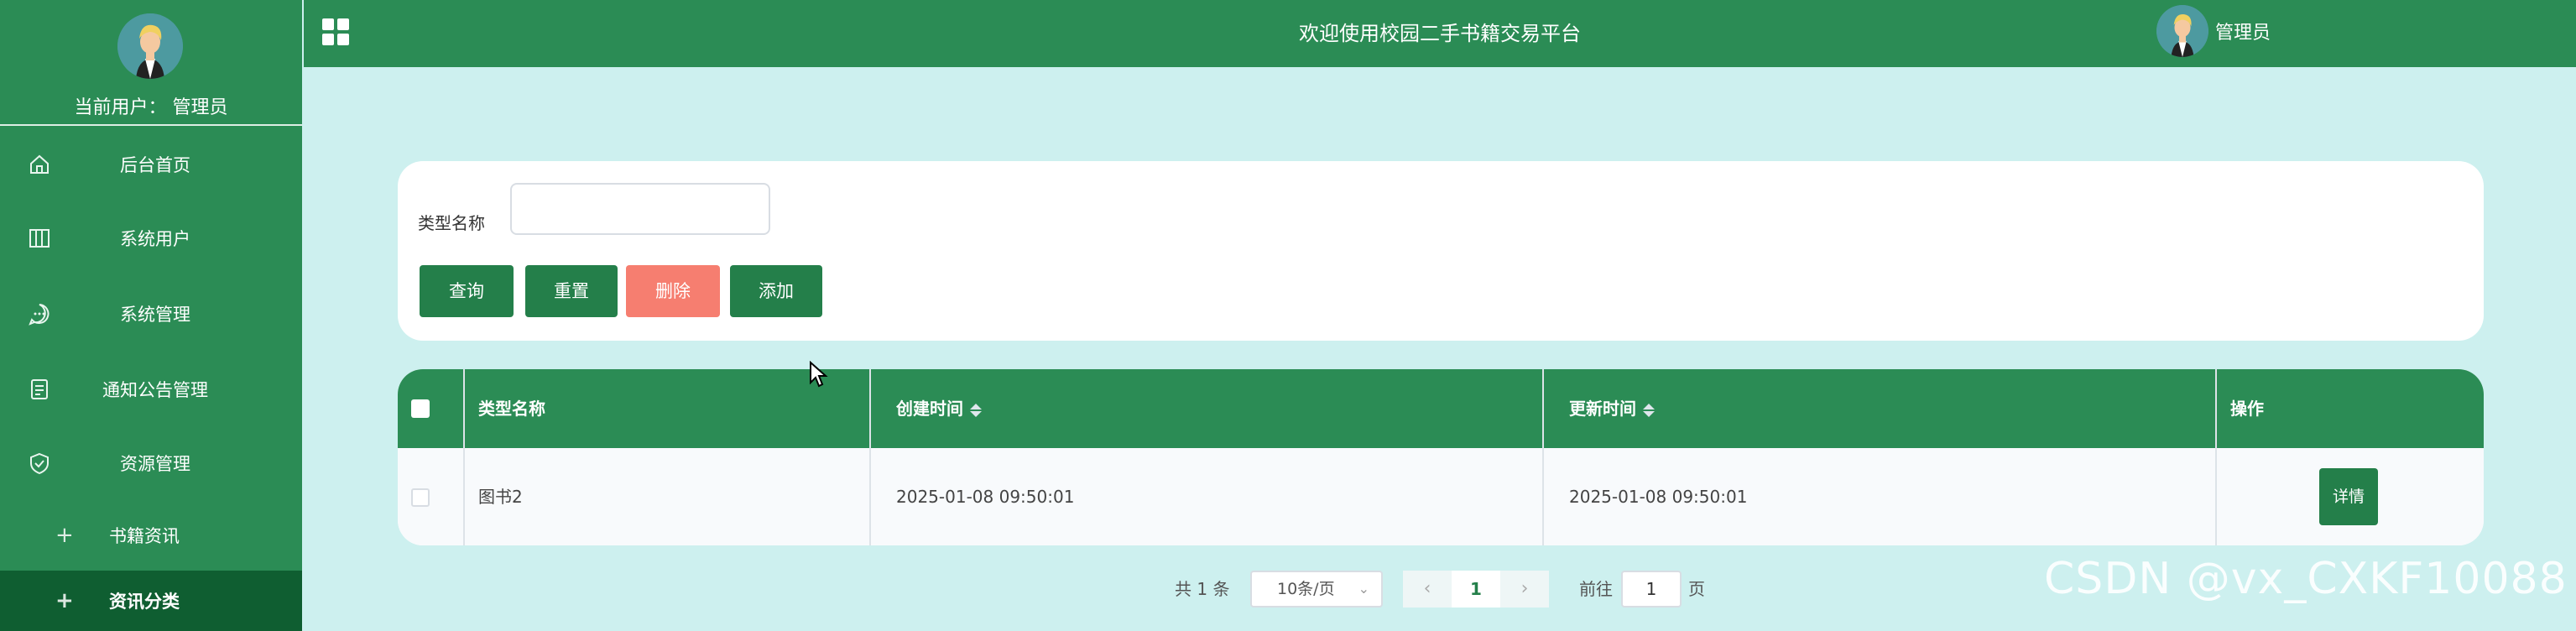  I want to click on select-all-checkbox, so click(420, 408).